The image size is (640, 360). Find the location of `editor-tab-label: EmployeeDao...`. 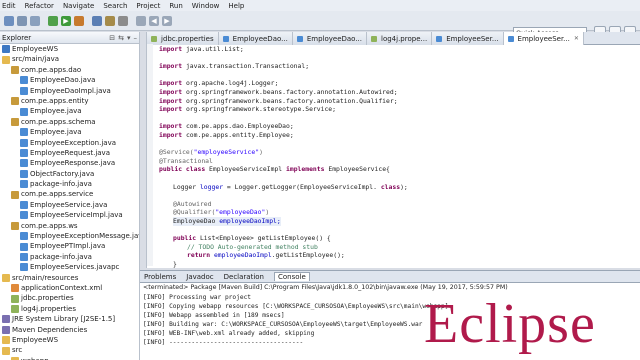

editor-tab-label: EmployeeDao... is located at coordinates (260, 38).